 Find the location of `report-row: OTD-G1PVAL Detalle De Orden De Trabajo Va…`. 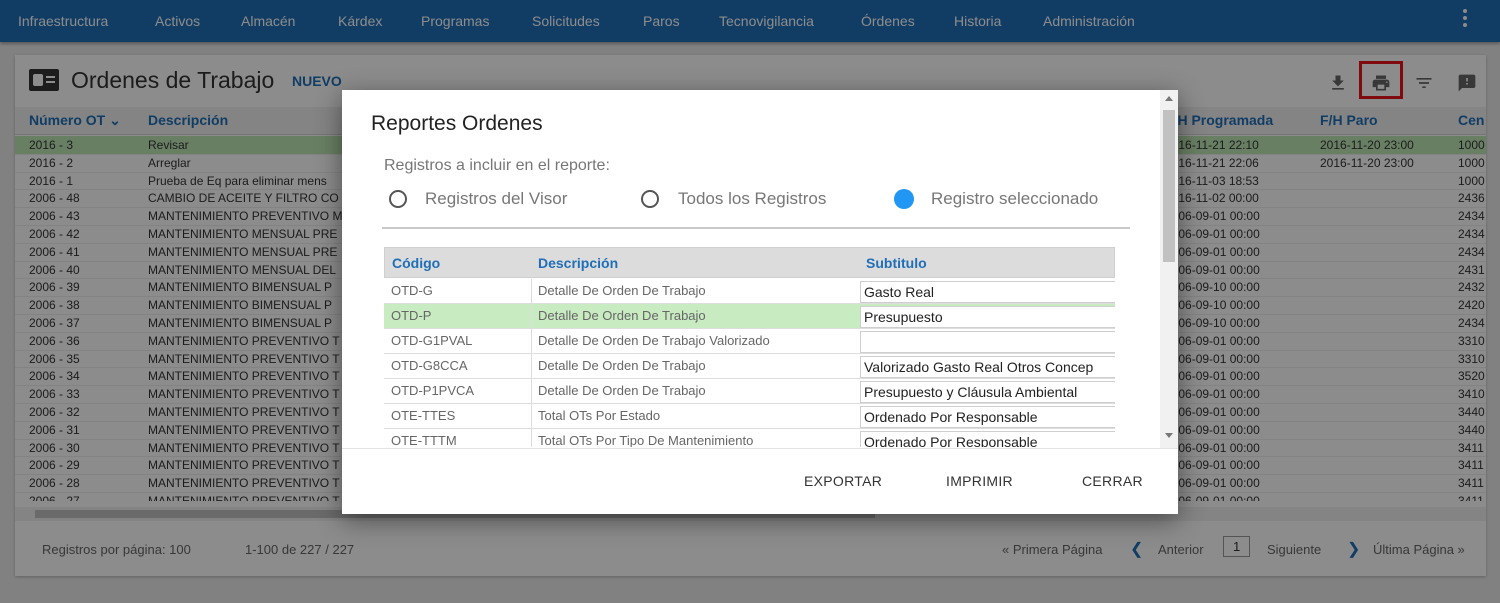

report-row: OTD-G1PVAL Detalle De Orden De Trabajo Va… is located at coordinates (749, 341).